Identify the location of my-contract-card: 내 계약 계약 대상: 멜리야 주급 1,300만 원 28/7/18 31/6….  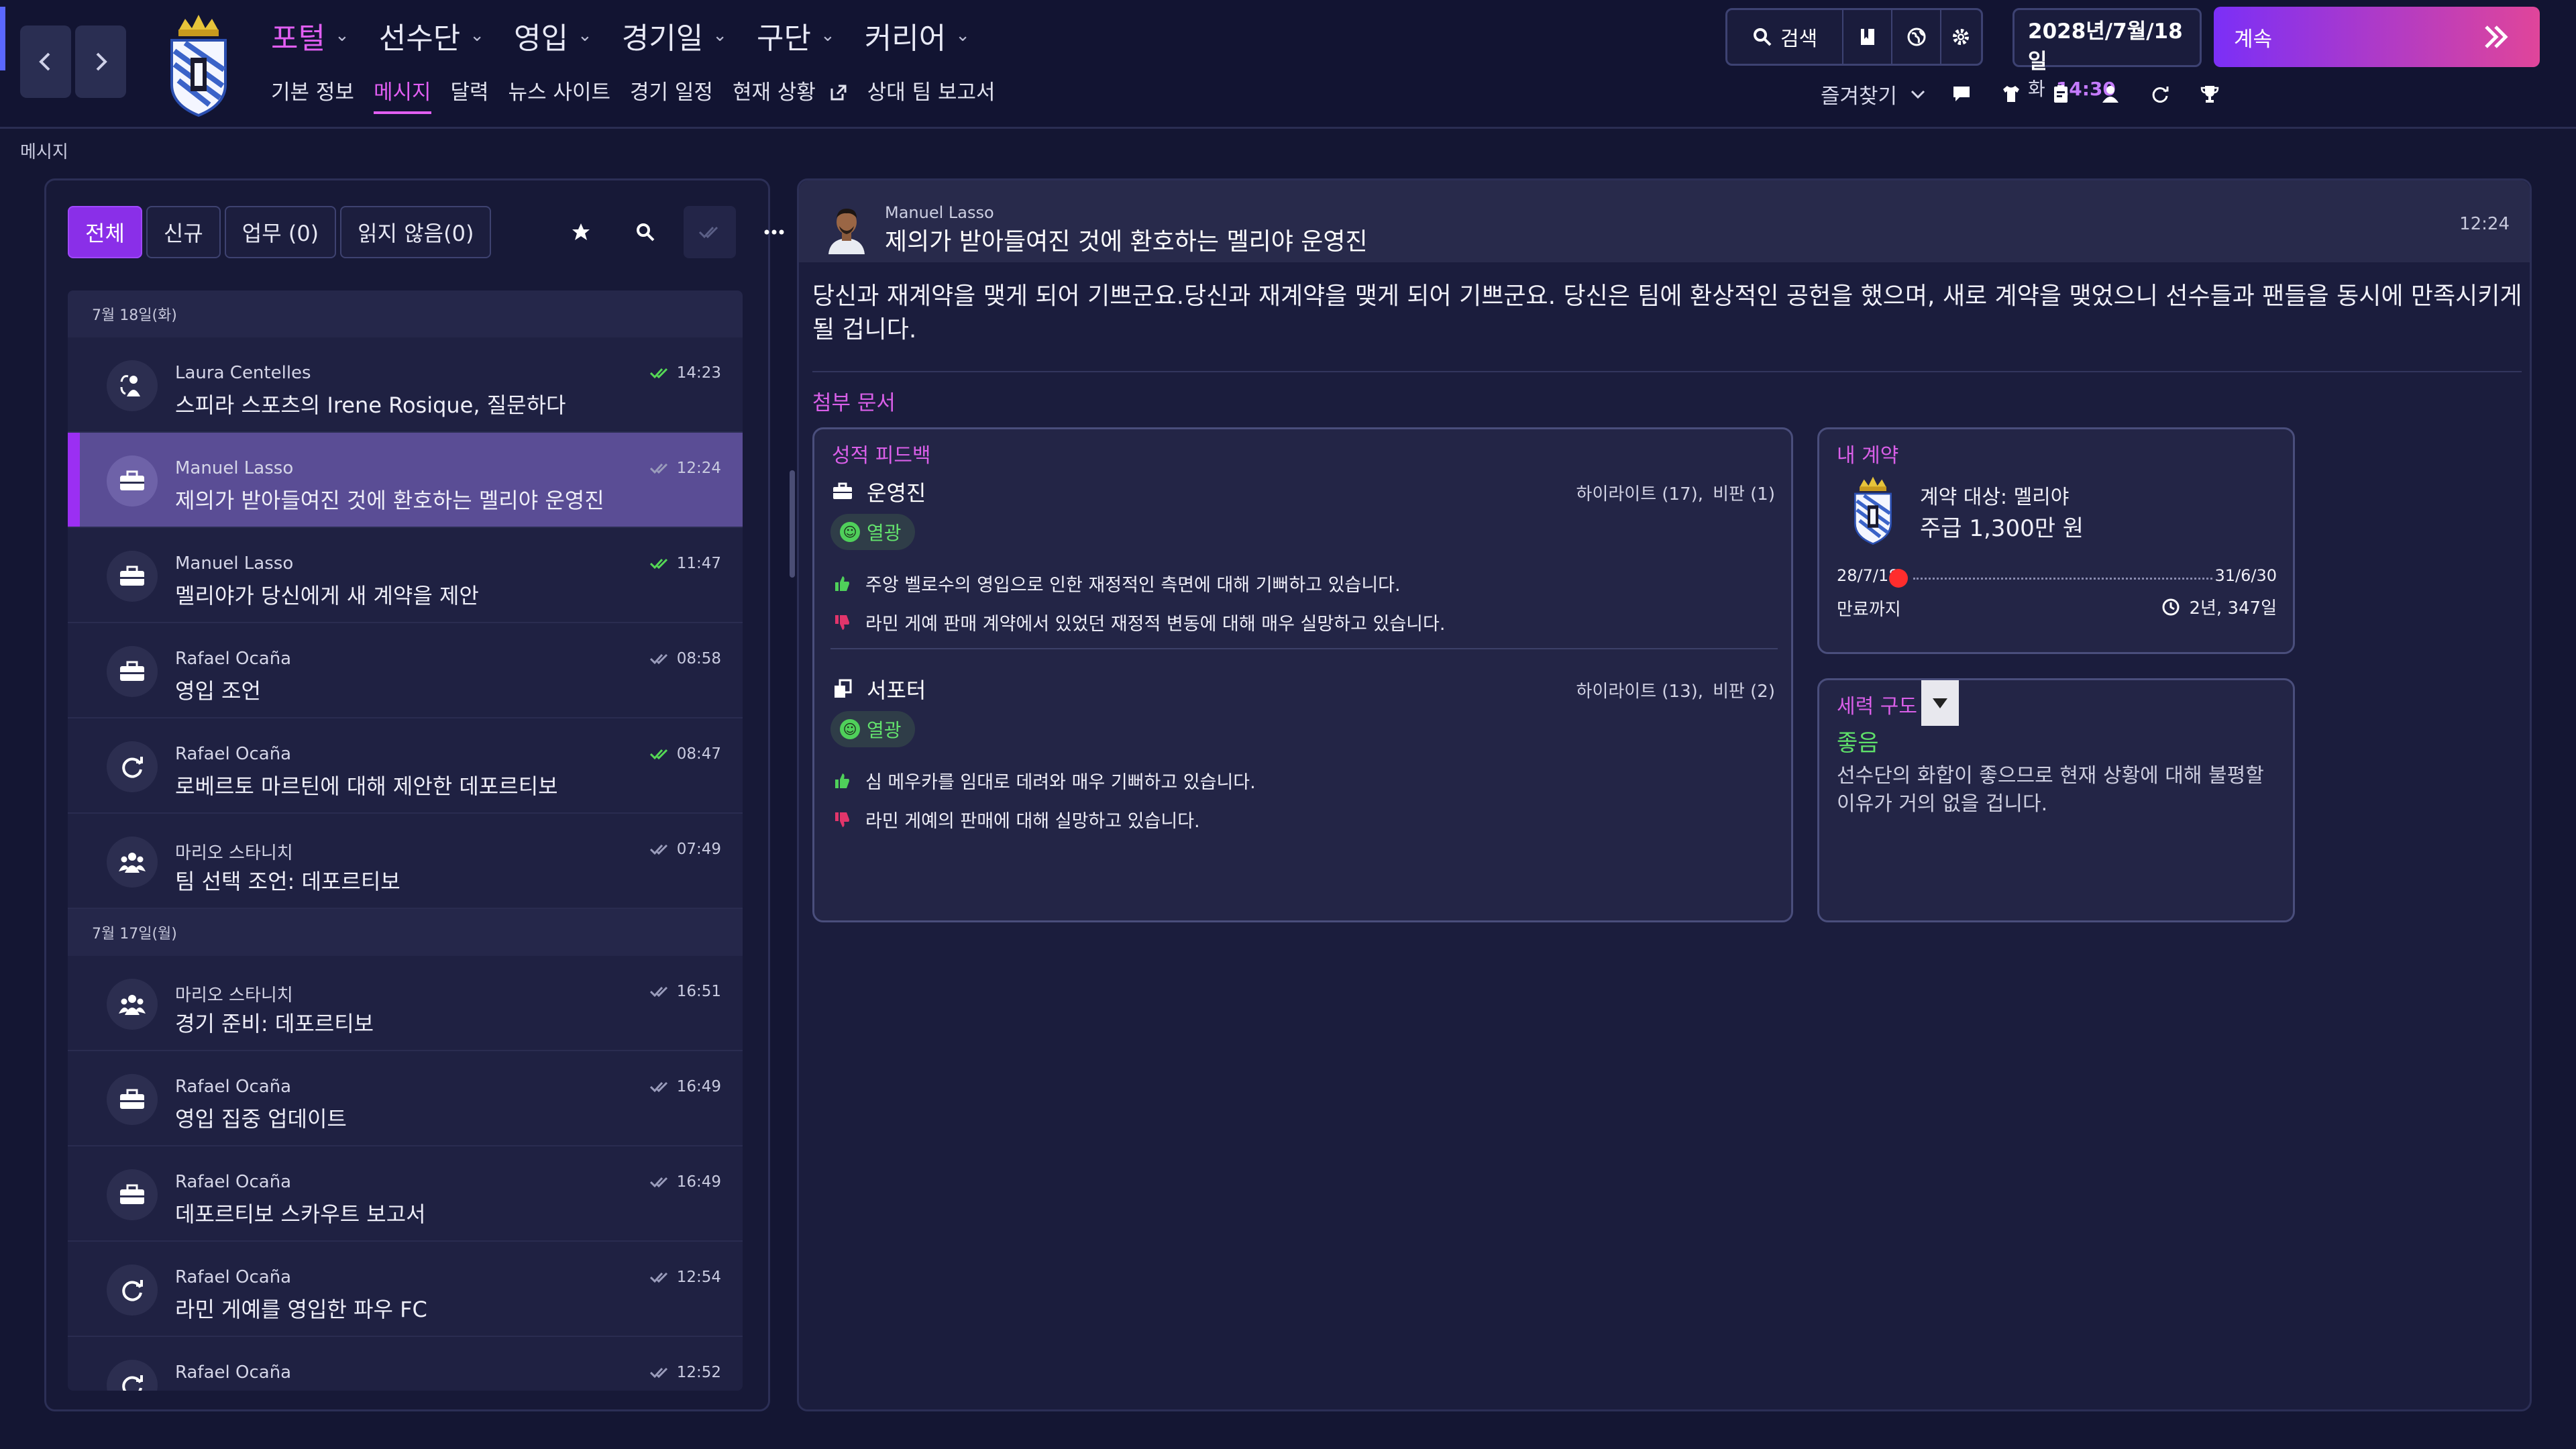
(2056, 540).